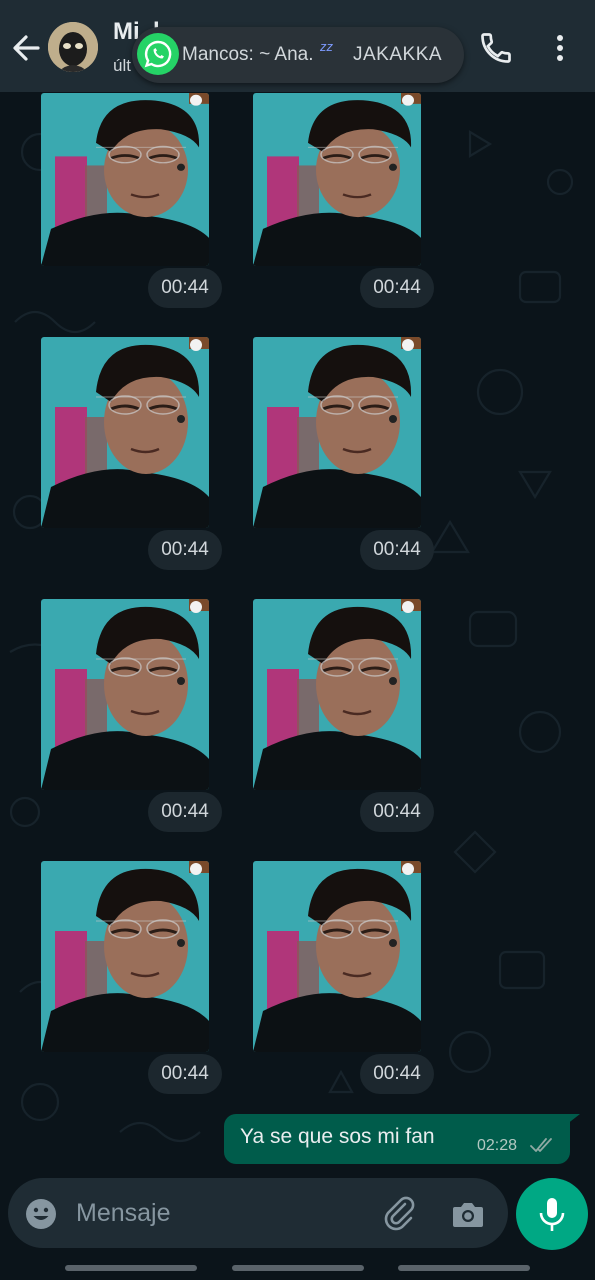 Image resolution: width=595 pixels, height=1280 pixels. Describe the element at coordinates (337, 1136) in the screenshot. I see `message-text: Ya se que sos mi fan` at that location.